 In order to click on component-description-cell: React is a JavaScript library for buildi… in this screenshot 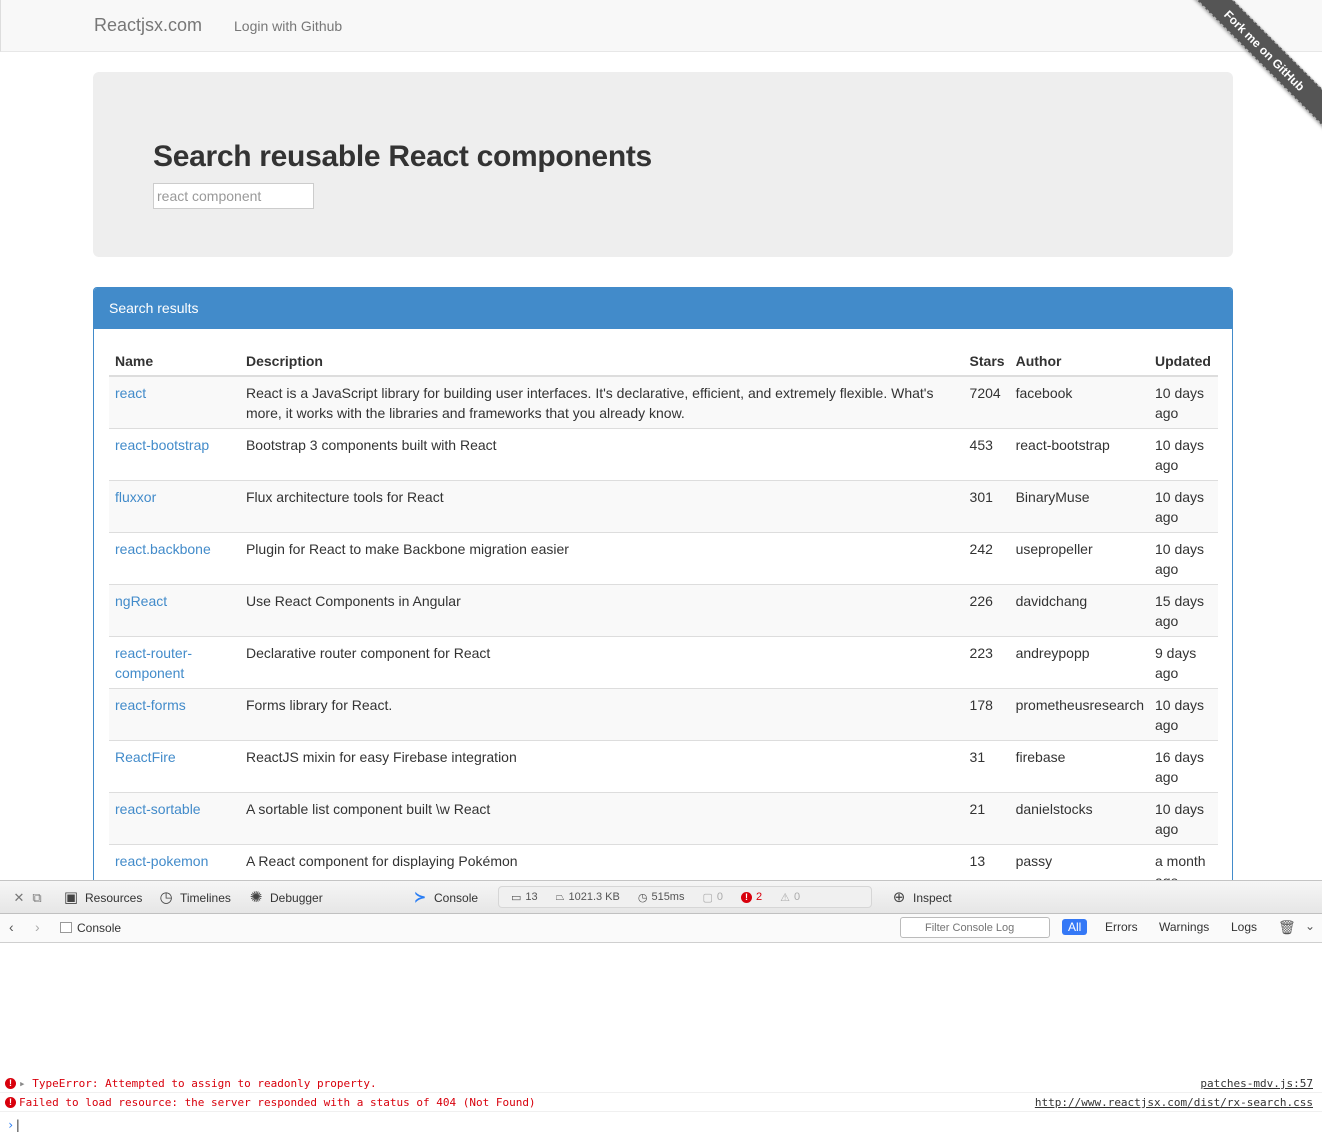, I will do `click(601, 402)`.